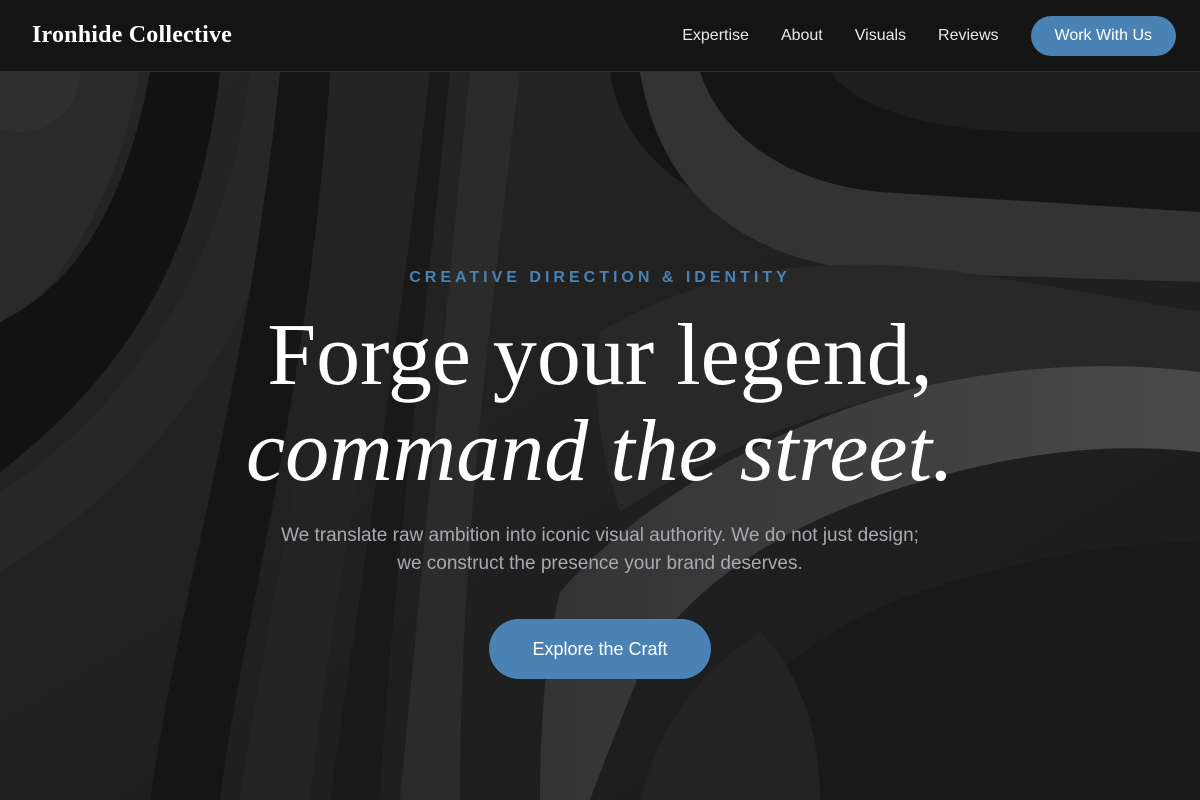  Describe the element at coordinates (1103, 35) in the screenshot. I see `work-with-us-button: Work With Us` at that location.